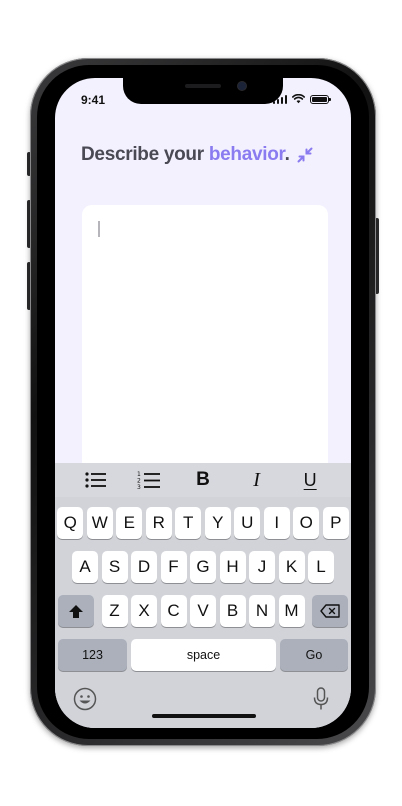 The width and height of the screenshot is (402, 806). Describe the element at coordinates (247, 523) in the screenshot. I see `key-u: U` at that location.